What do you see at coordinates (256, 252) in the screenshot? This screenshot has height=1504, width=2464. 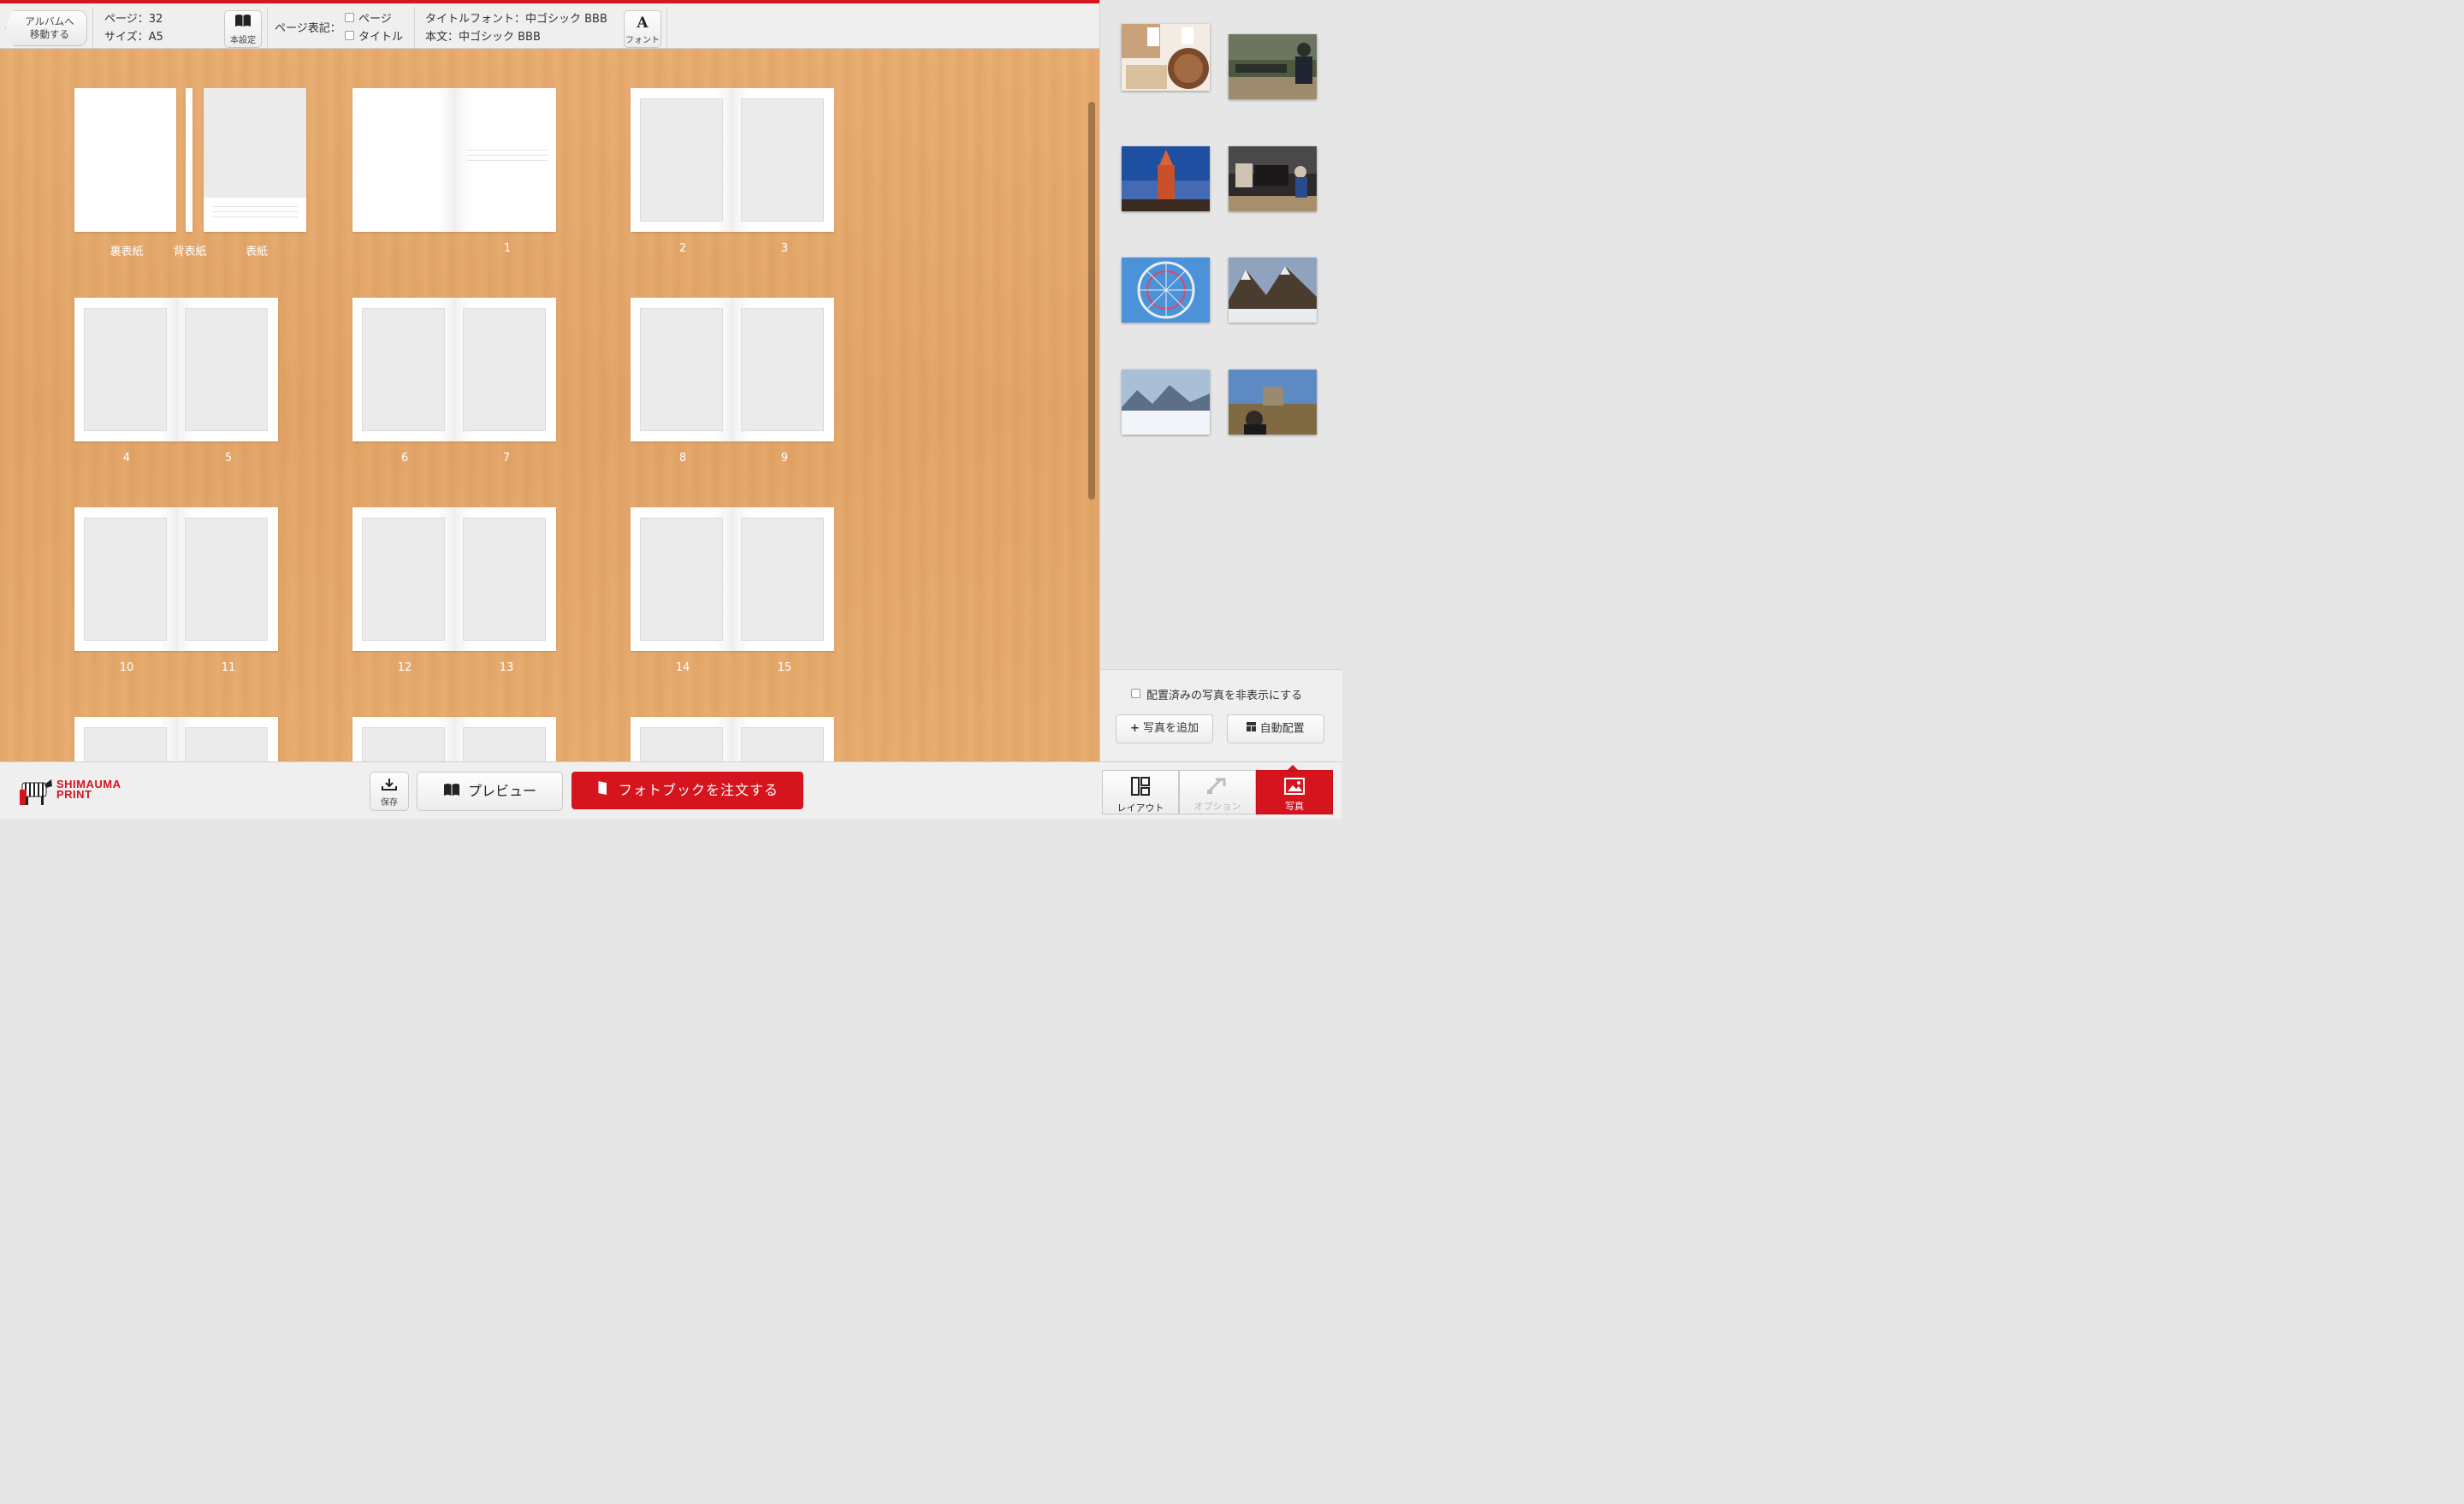 I see `front-cover-label: 表紙` at bounding box center [256, 252].